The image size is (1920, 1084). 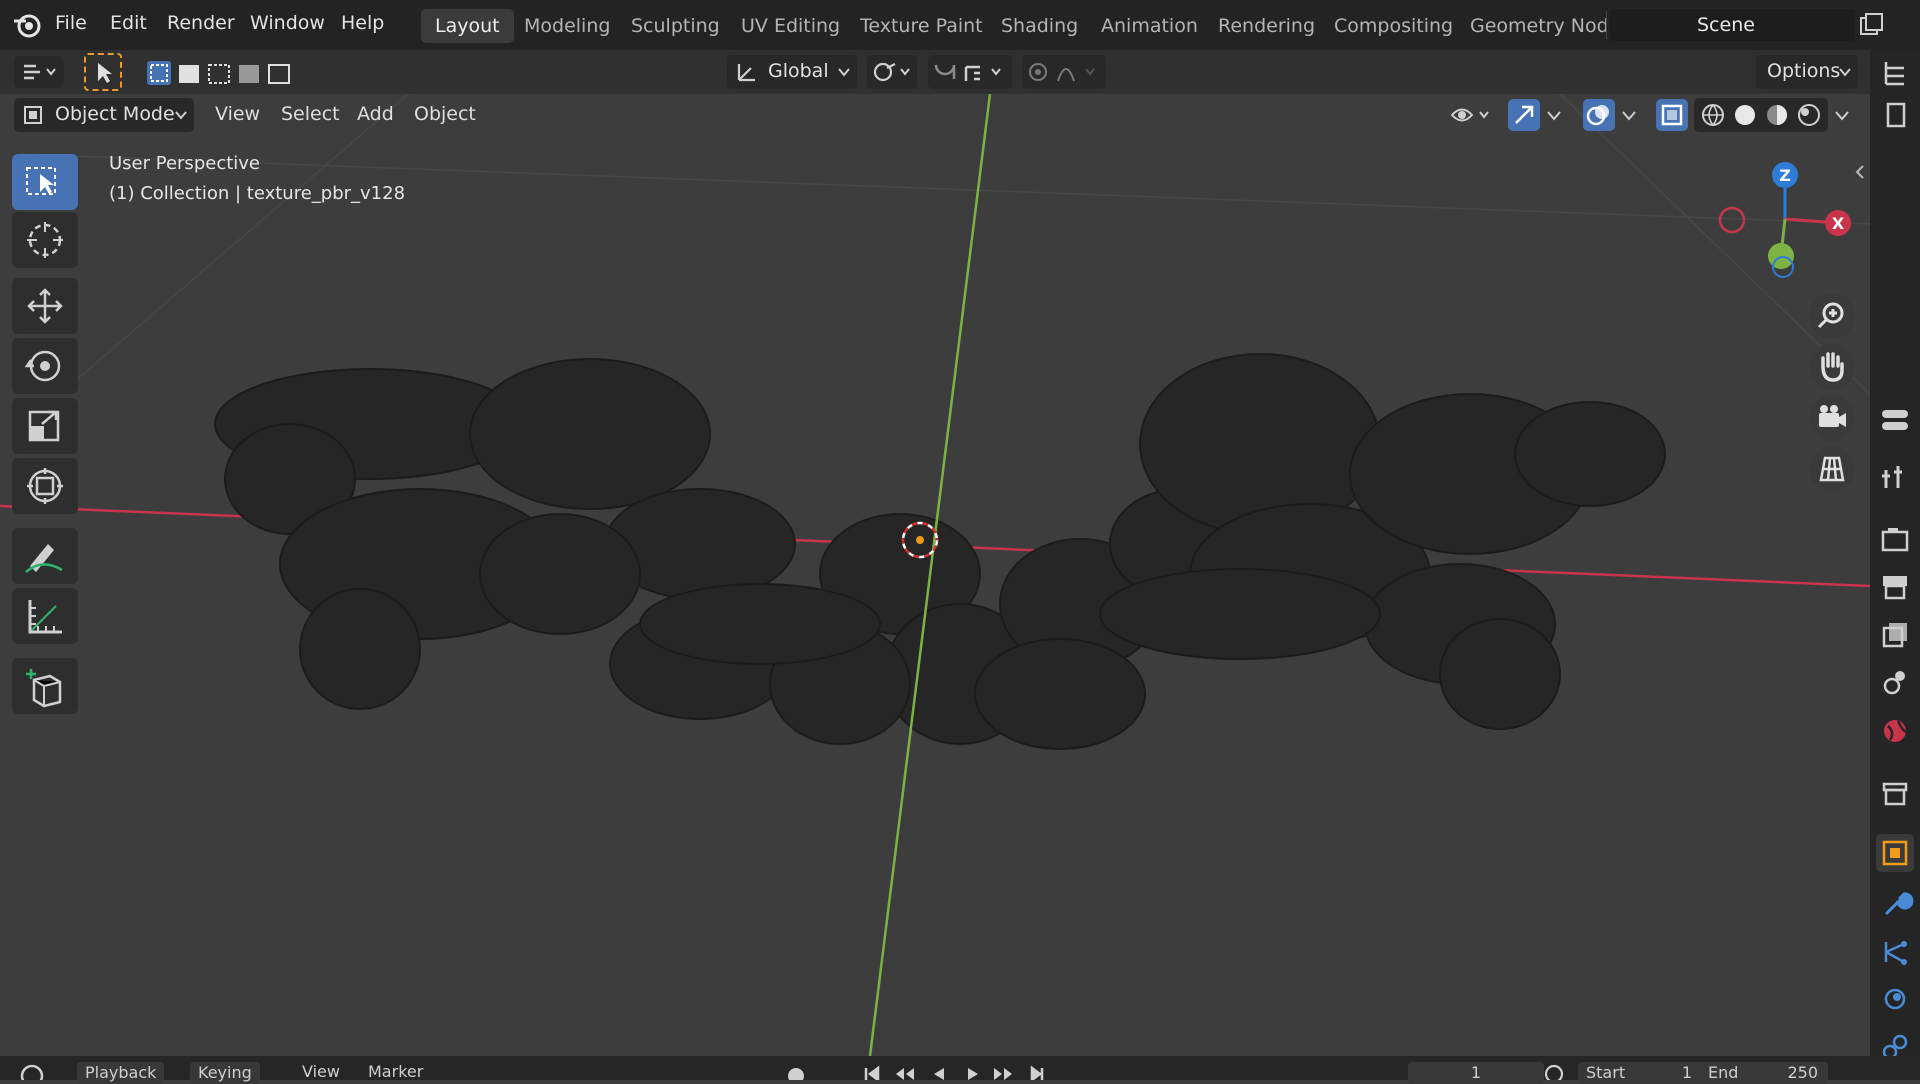 What do you see at coordinates (1895, 951) in the screenshot?
I see `particles-tab-icon` at bounding box center [1895, 951].